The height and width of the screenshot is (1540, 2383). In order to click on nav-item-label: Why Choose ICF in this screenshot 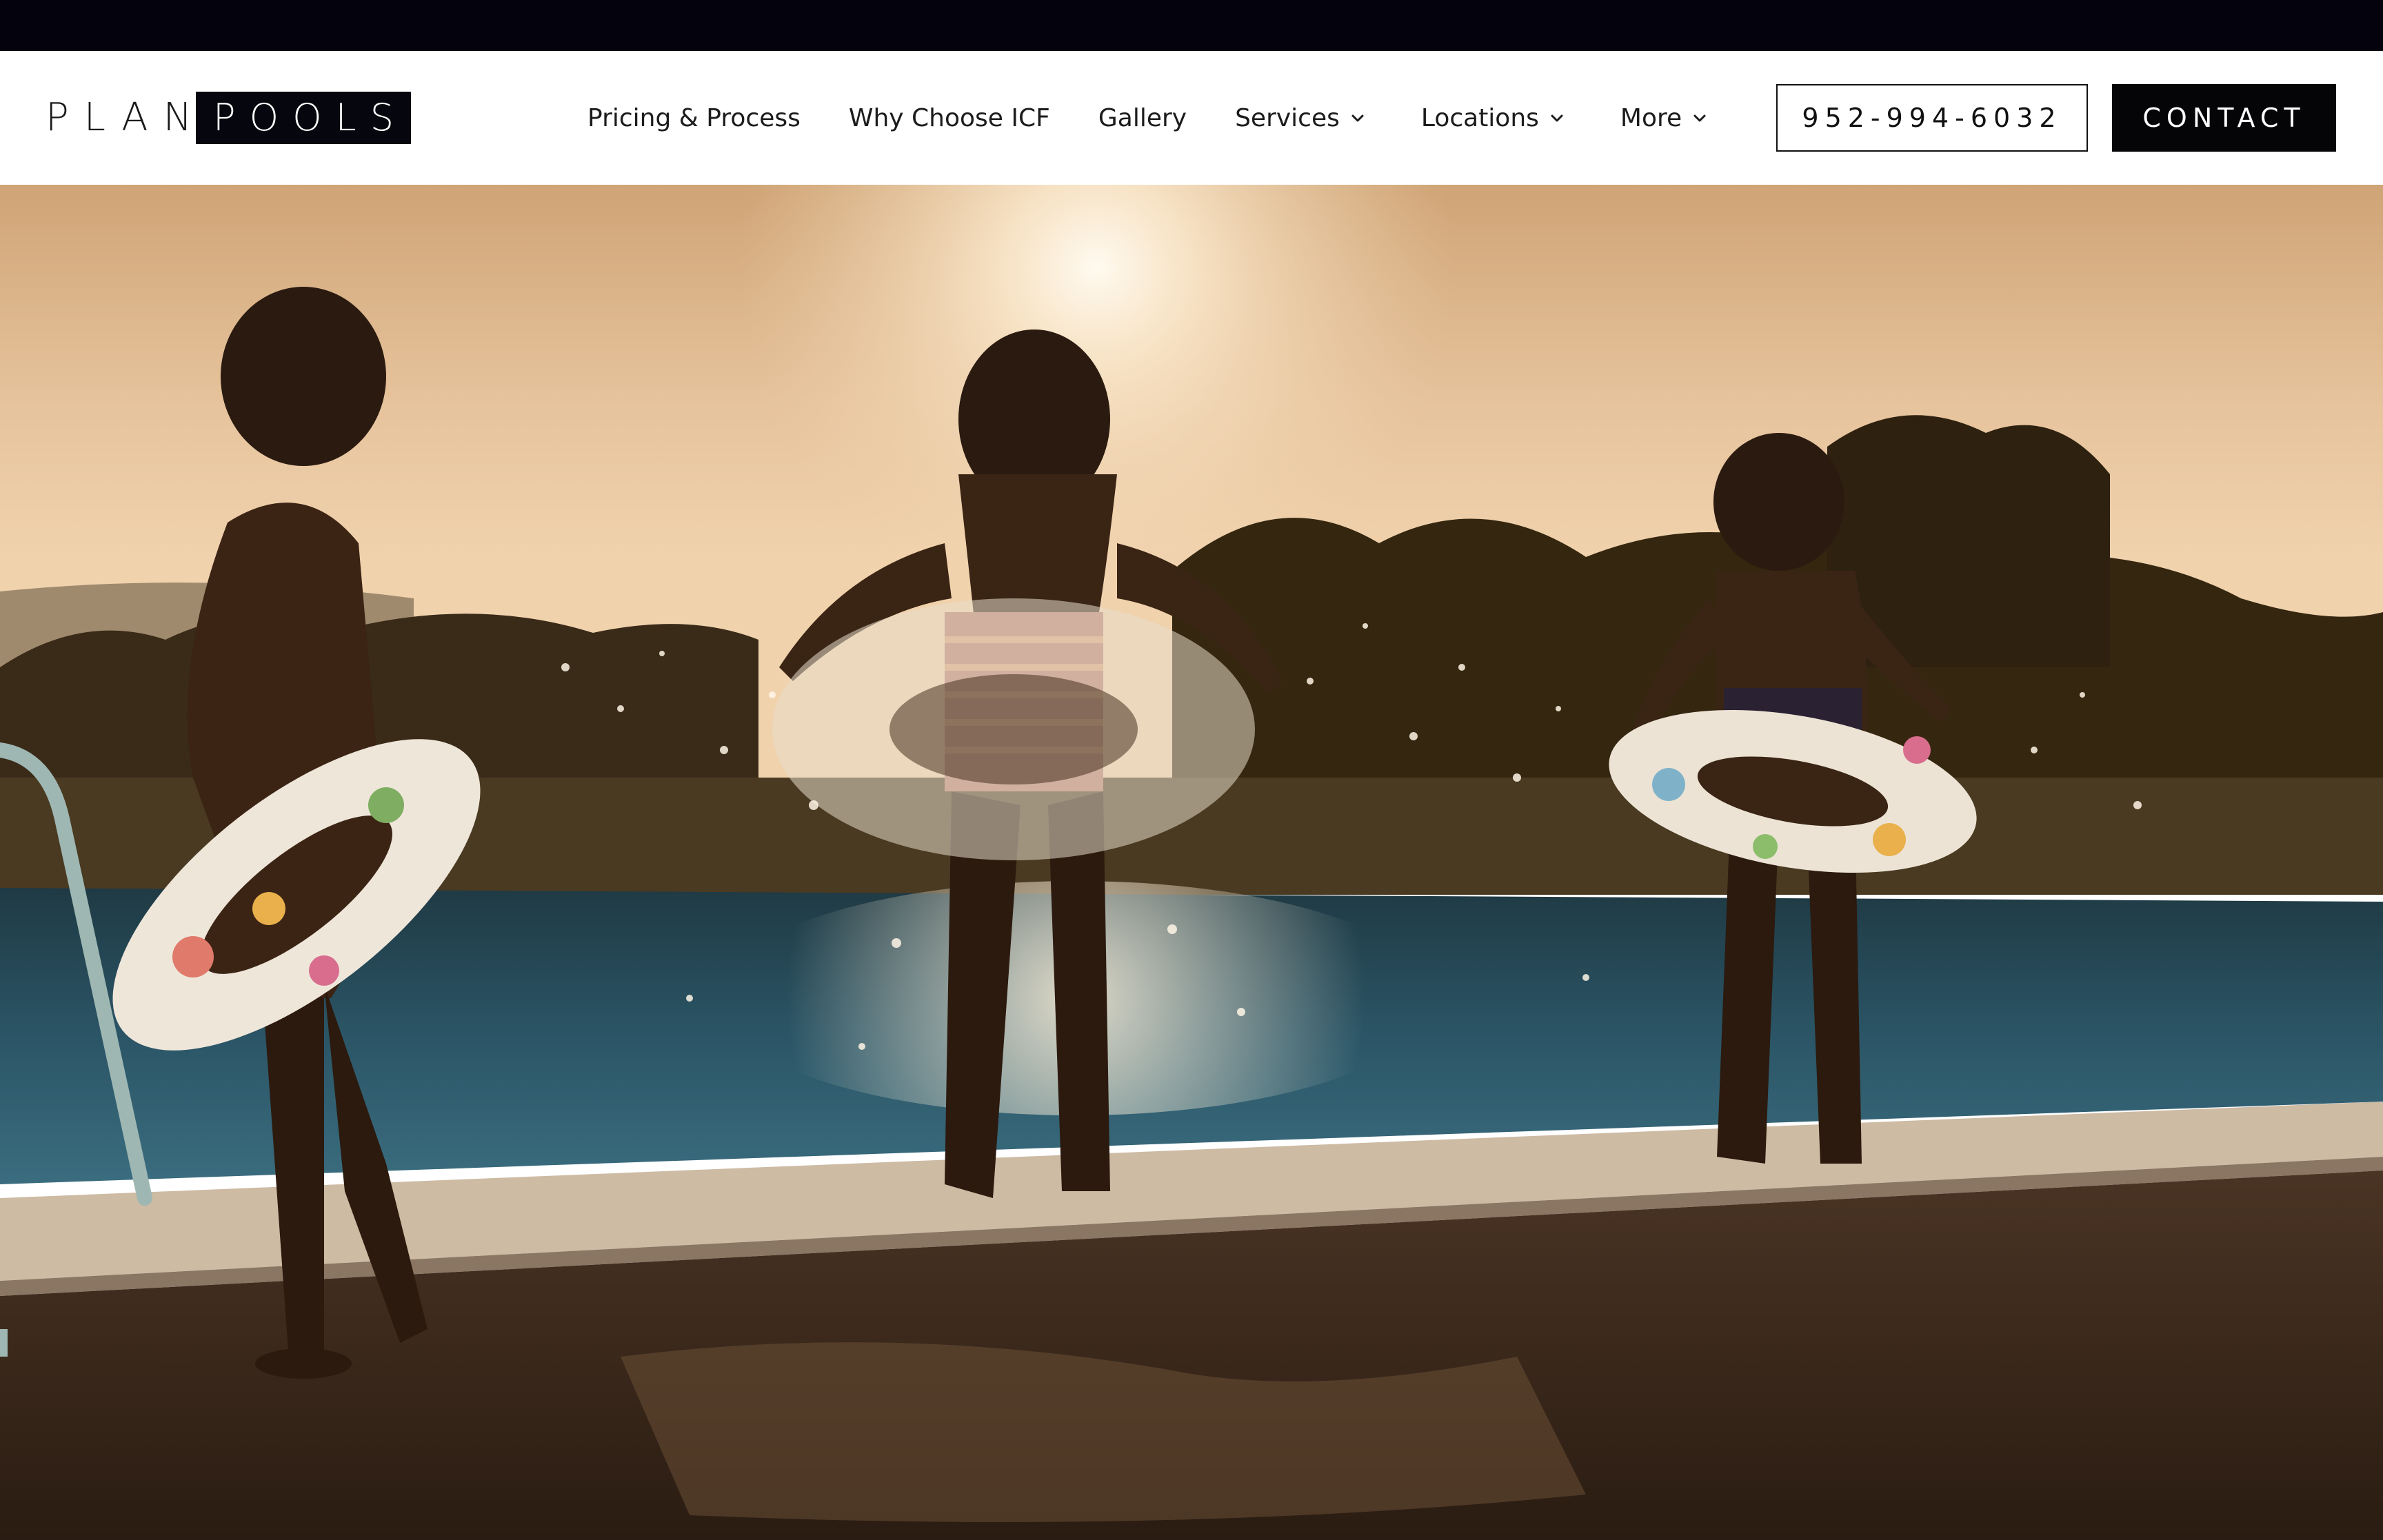, I will do `click(949, 118)`.